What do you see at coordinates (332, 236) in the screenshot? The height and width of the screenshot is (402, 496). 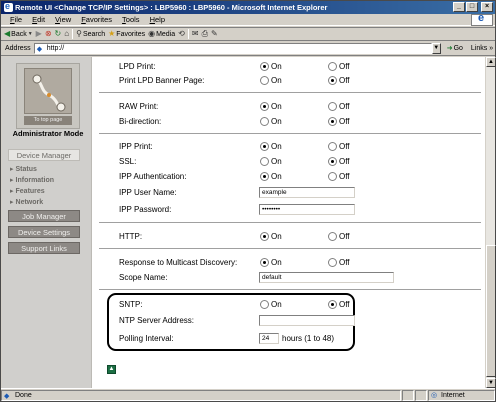 I see `http-off-radio` at bounding box center [332, 236].